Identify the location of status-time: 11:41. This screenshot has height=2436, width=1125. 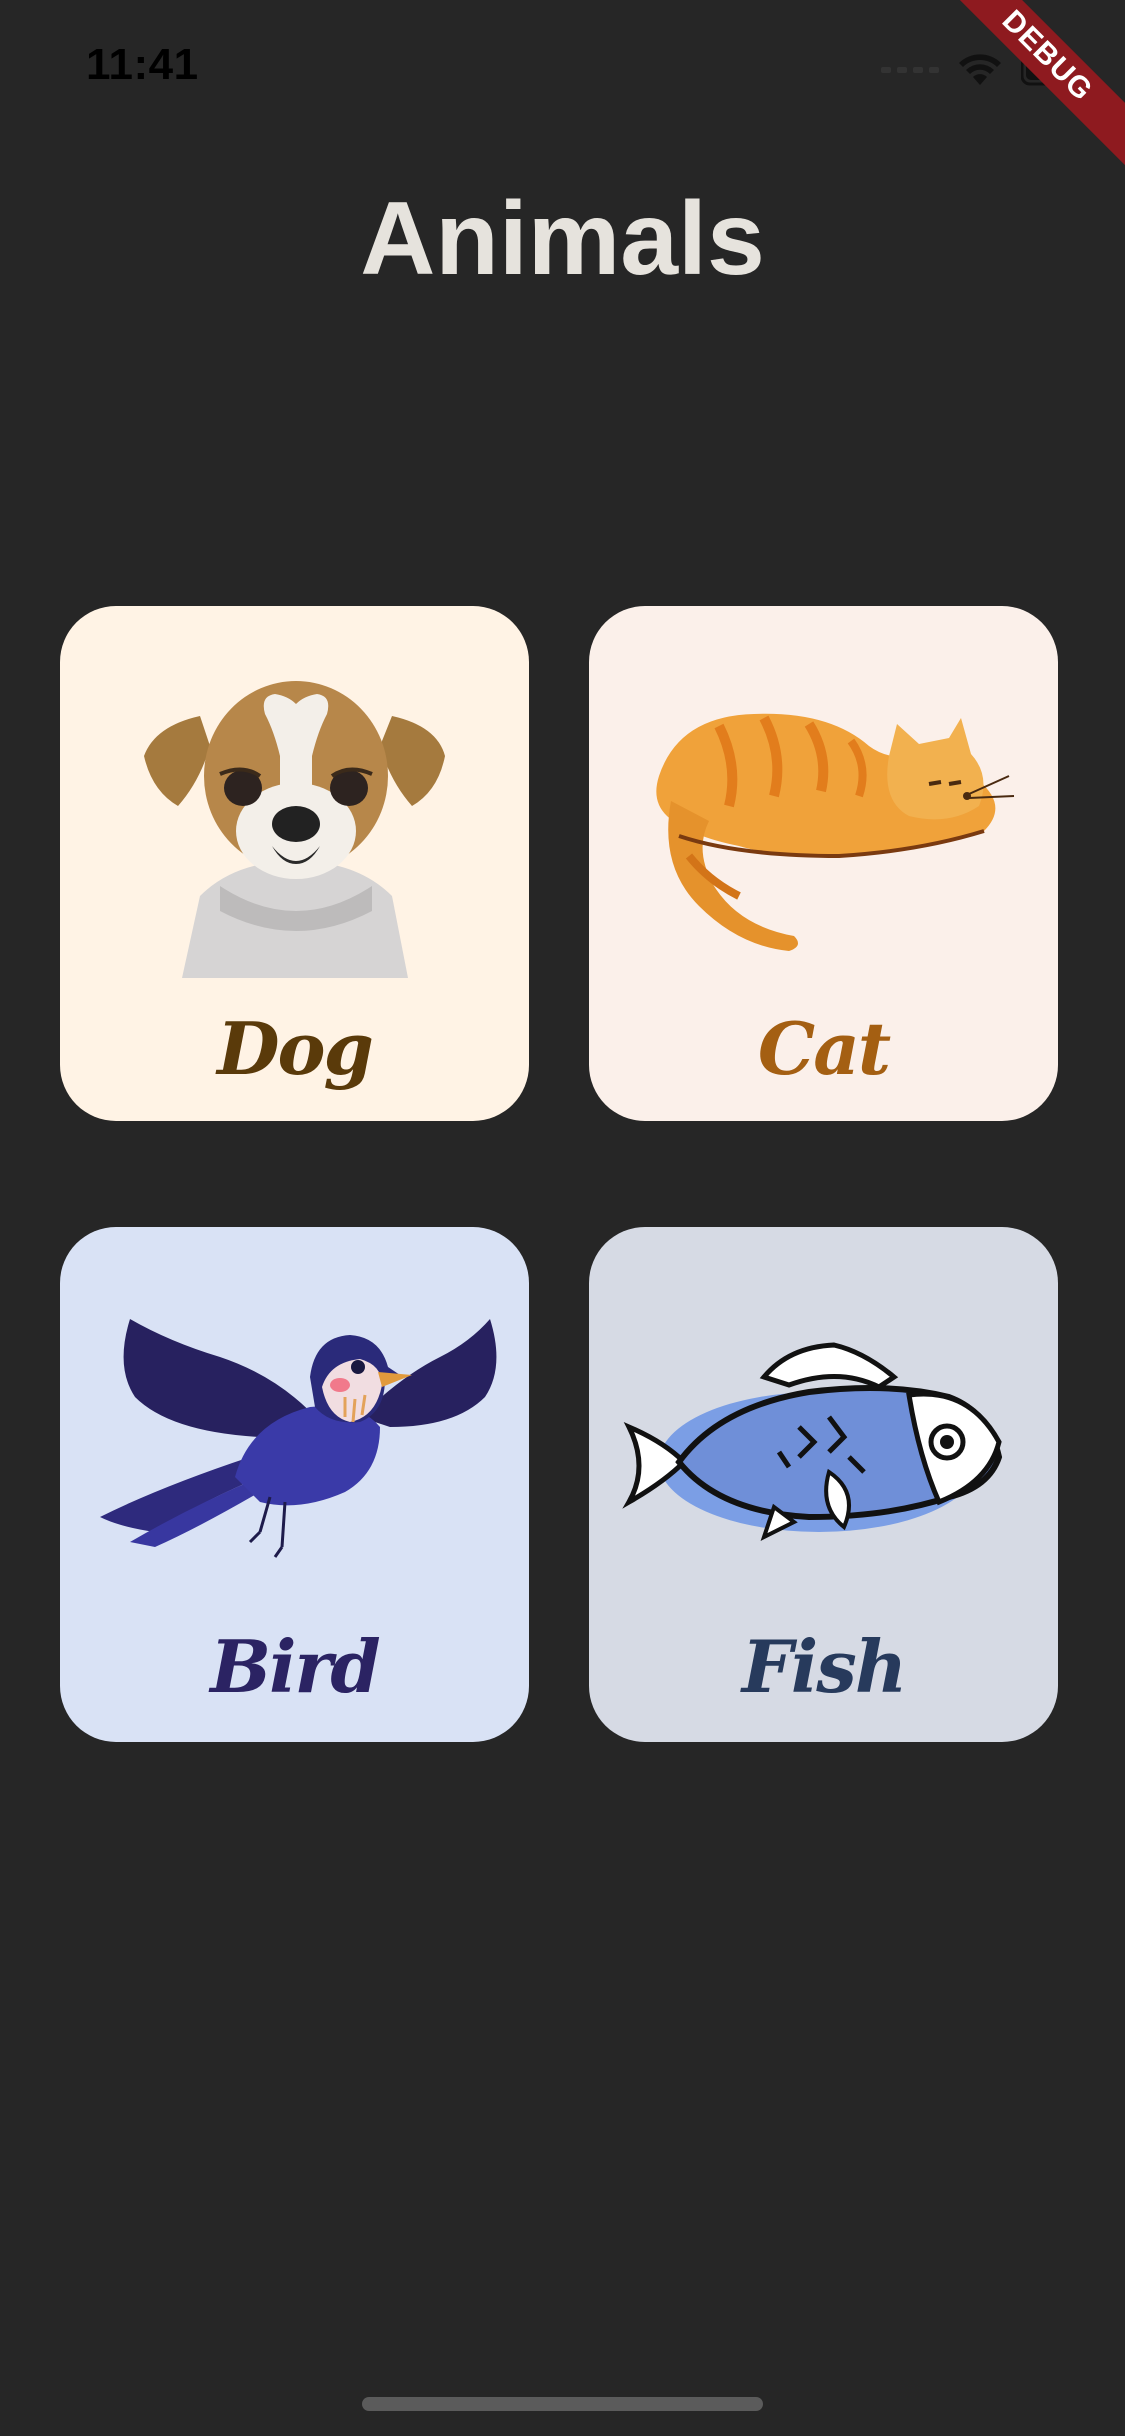
(142, 64).